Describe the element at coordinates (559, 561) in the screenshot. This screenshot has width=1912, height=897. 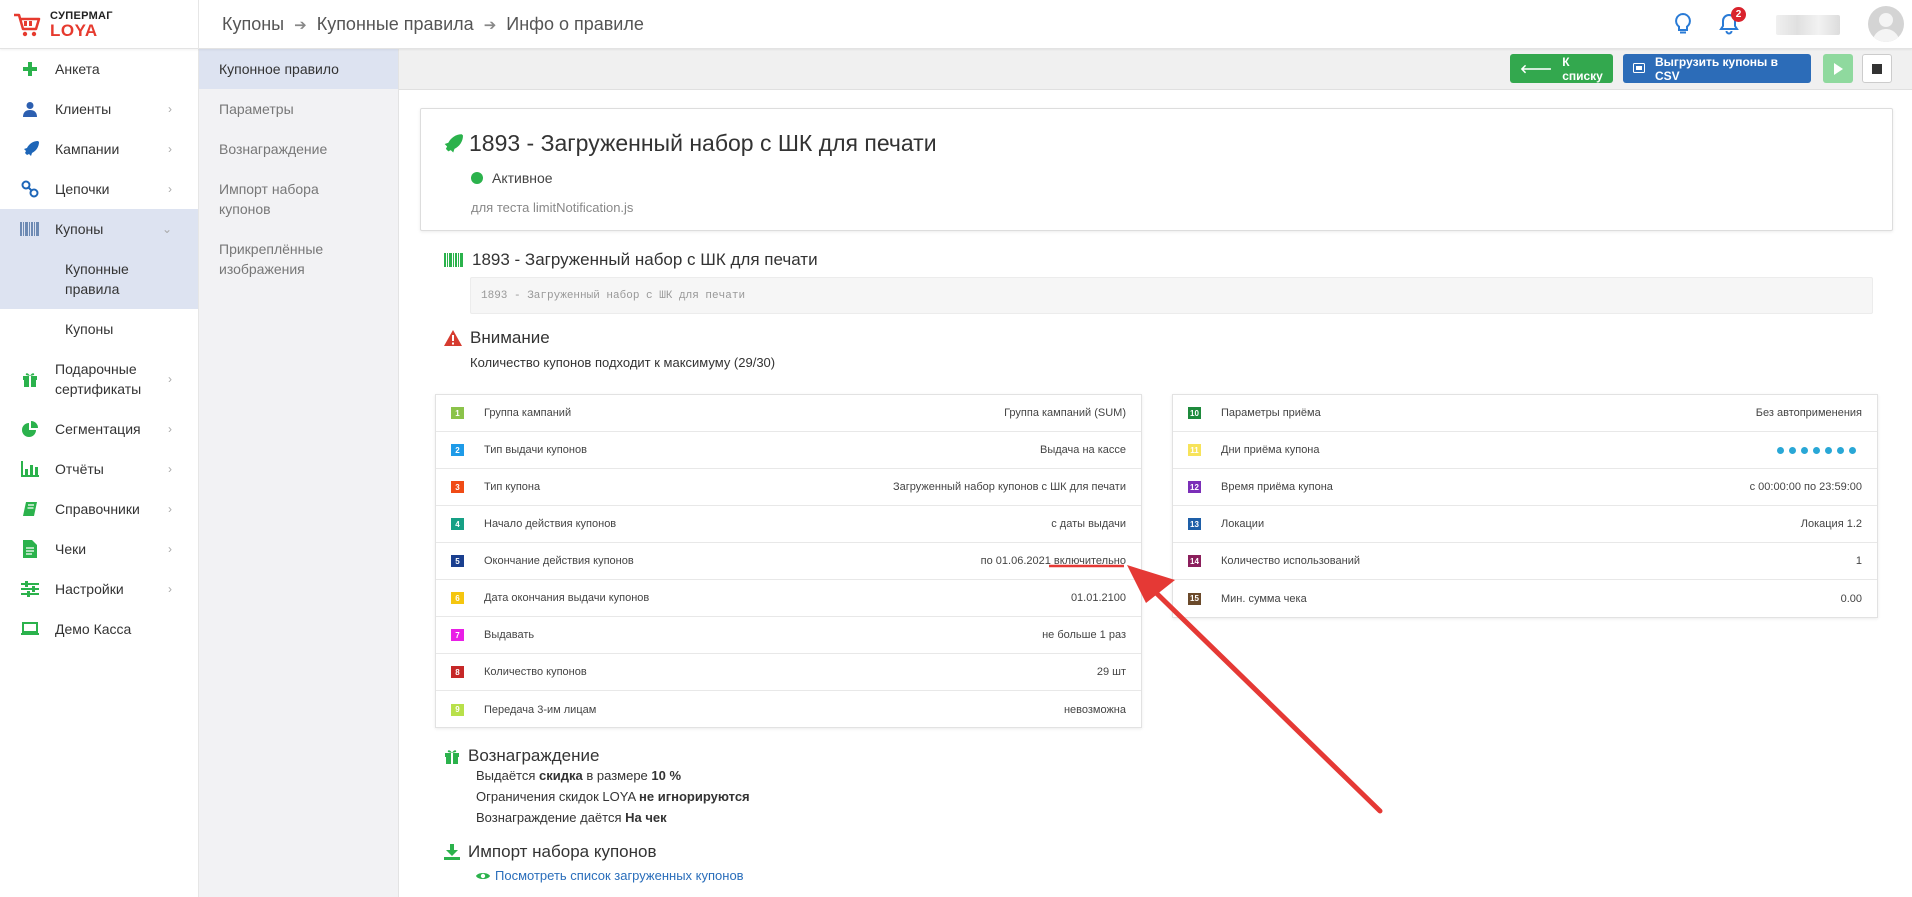
I see `param-label: Окончание действия купонов` at that location.